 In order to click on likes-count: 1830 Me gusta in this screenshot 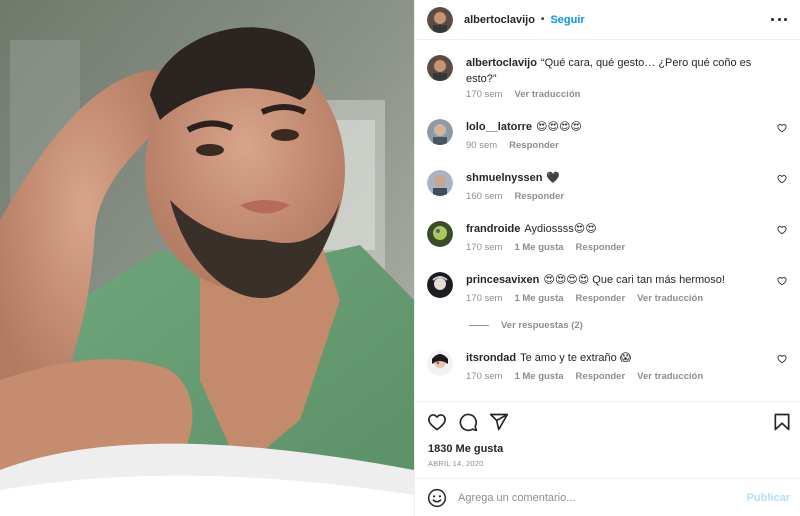, I will do `click(465, 449)`.